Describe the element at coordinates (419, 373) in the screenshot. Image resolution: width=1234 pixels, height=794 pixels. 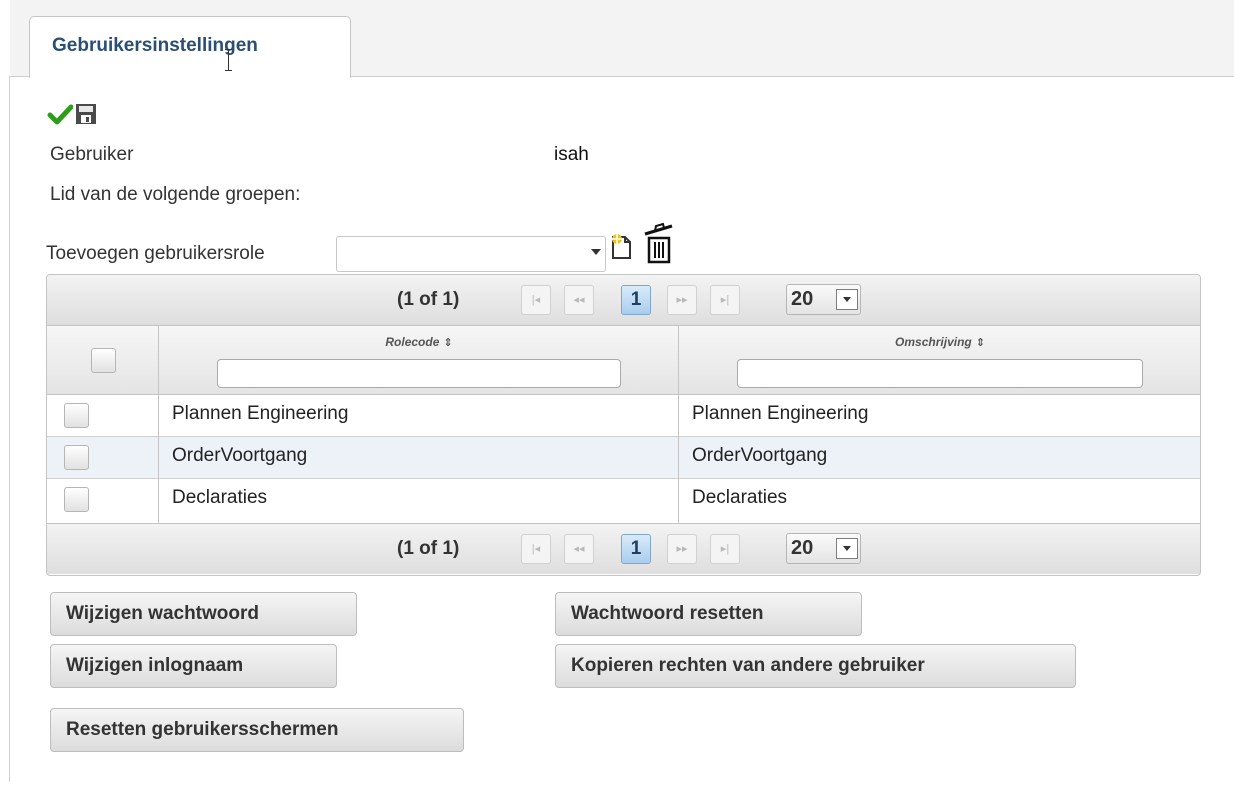
I see `rolecode-filter-input` at that location.